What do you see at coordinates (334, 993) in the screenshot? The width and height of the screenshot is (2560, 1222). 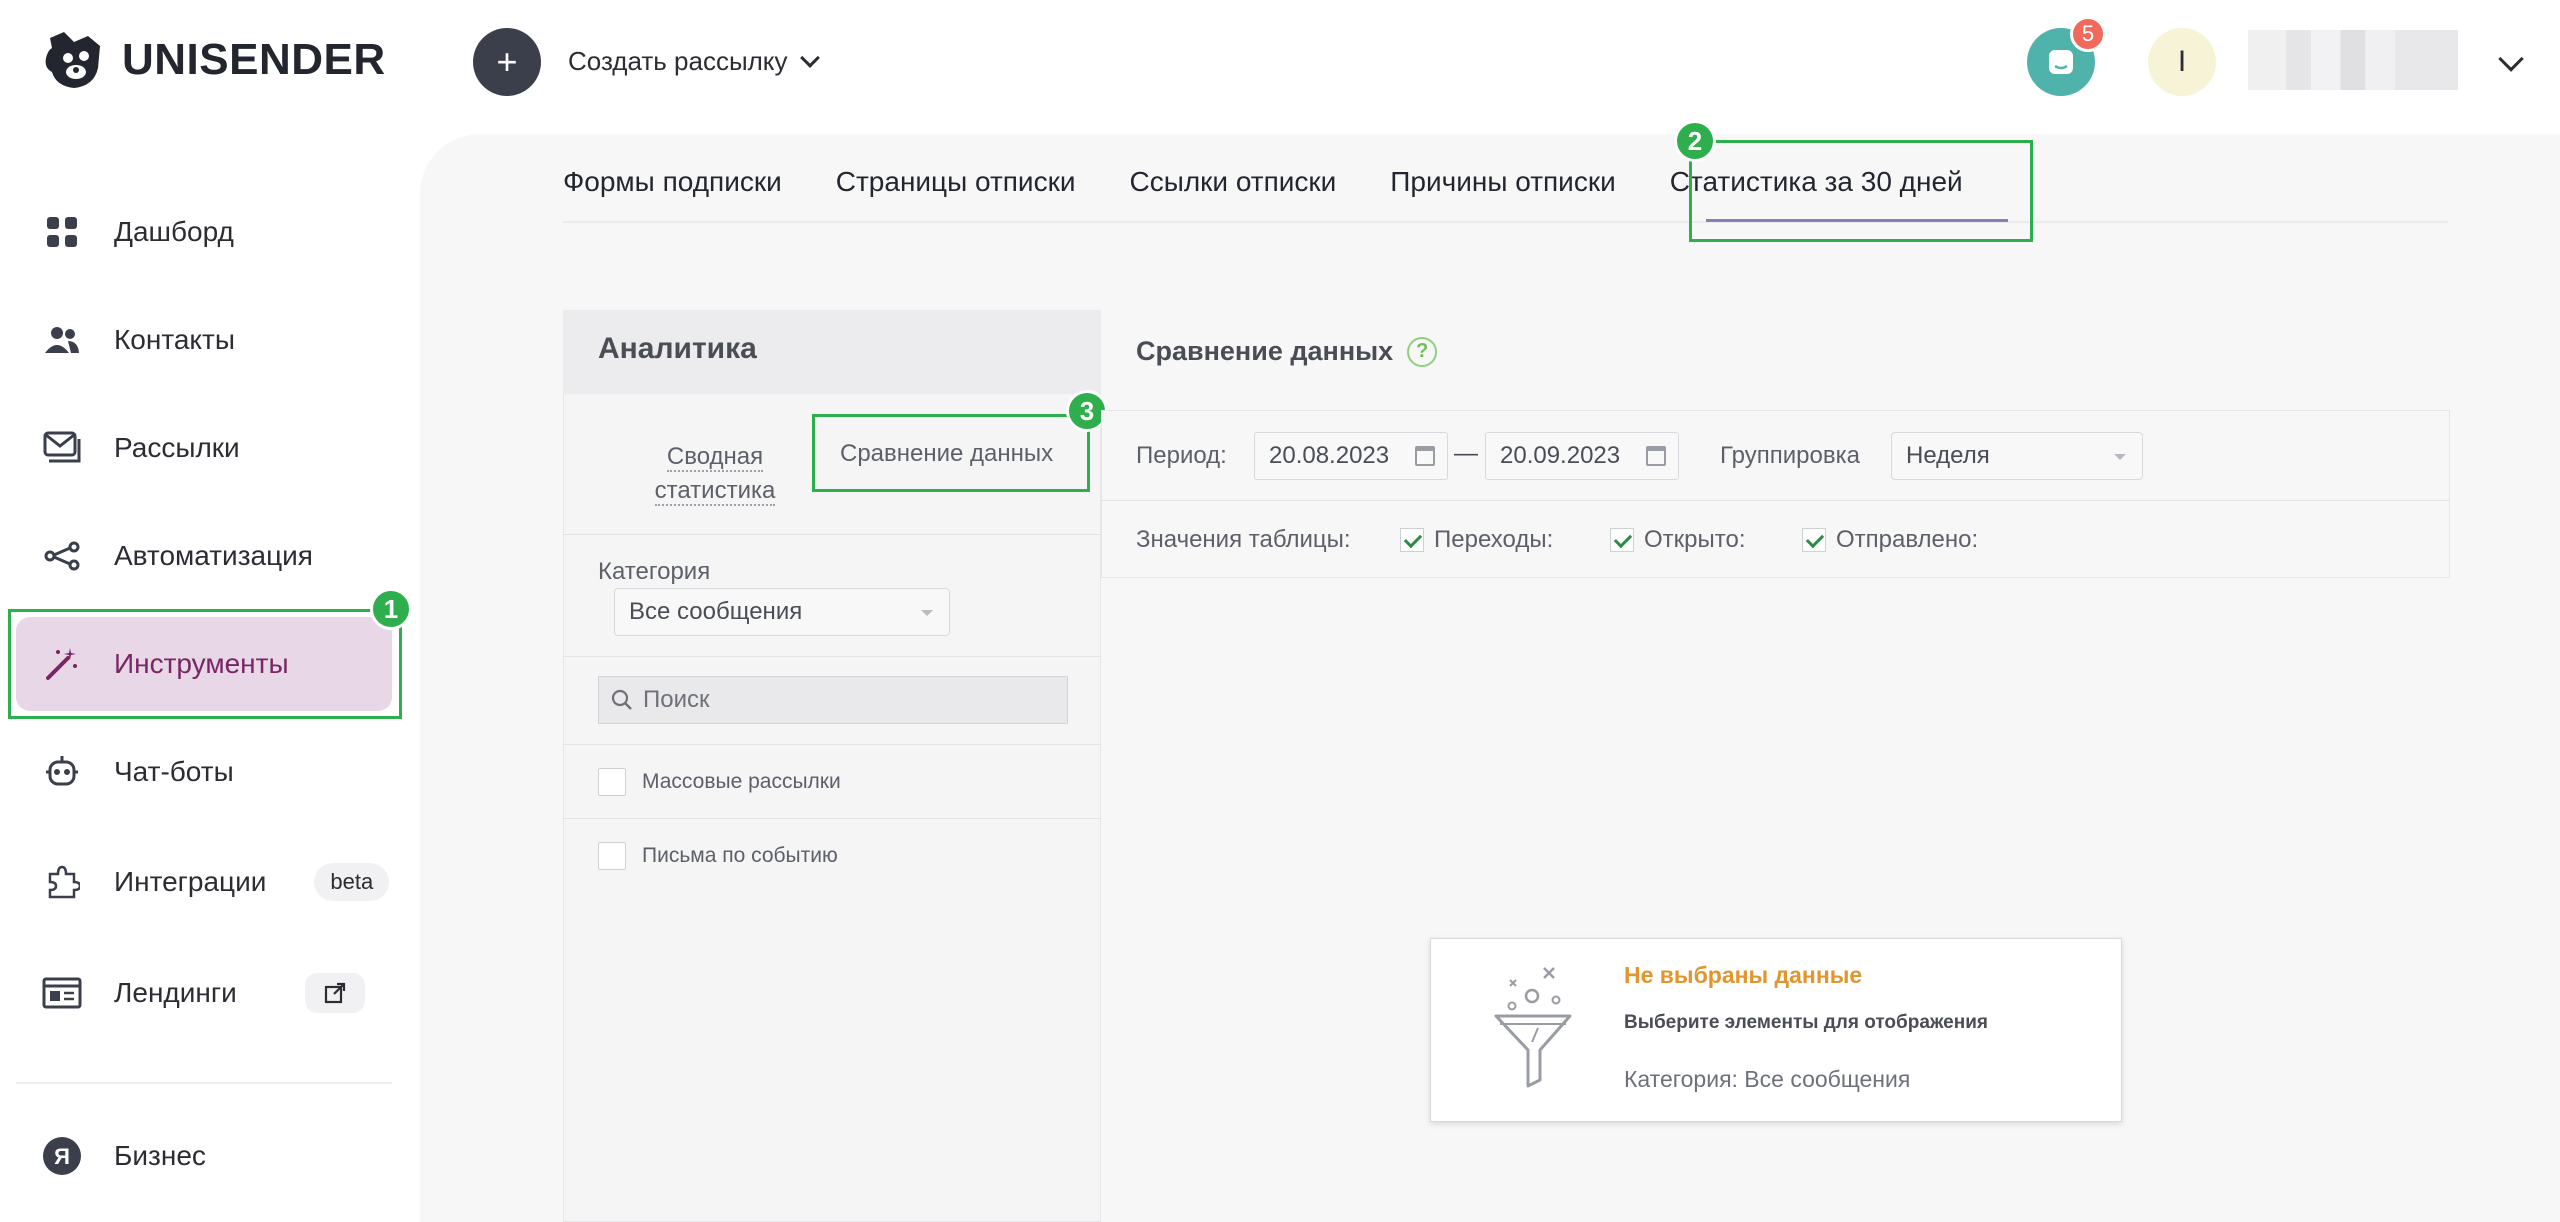 I see `external-link-icon` at bounding box center [334, 993].